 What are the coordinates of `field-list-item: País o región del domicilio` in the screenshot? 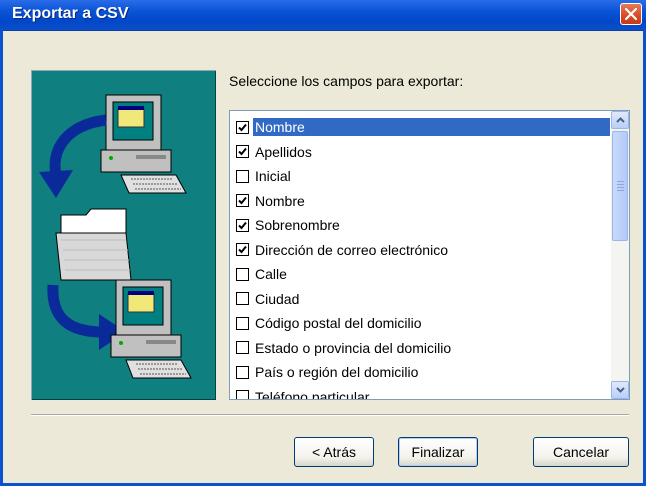 It's located at (420, 372).